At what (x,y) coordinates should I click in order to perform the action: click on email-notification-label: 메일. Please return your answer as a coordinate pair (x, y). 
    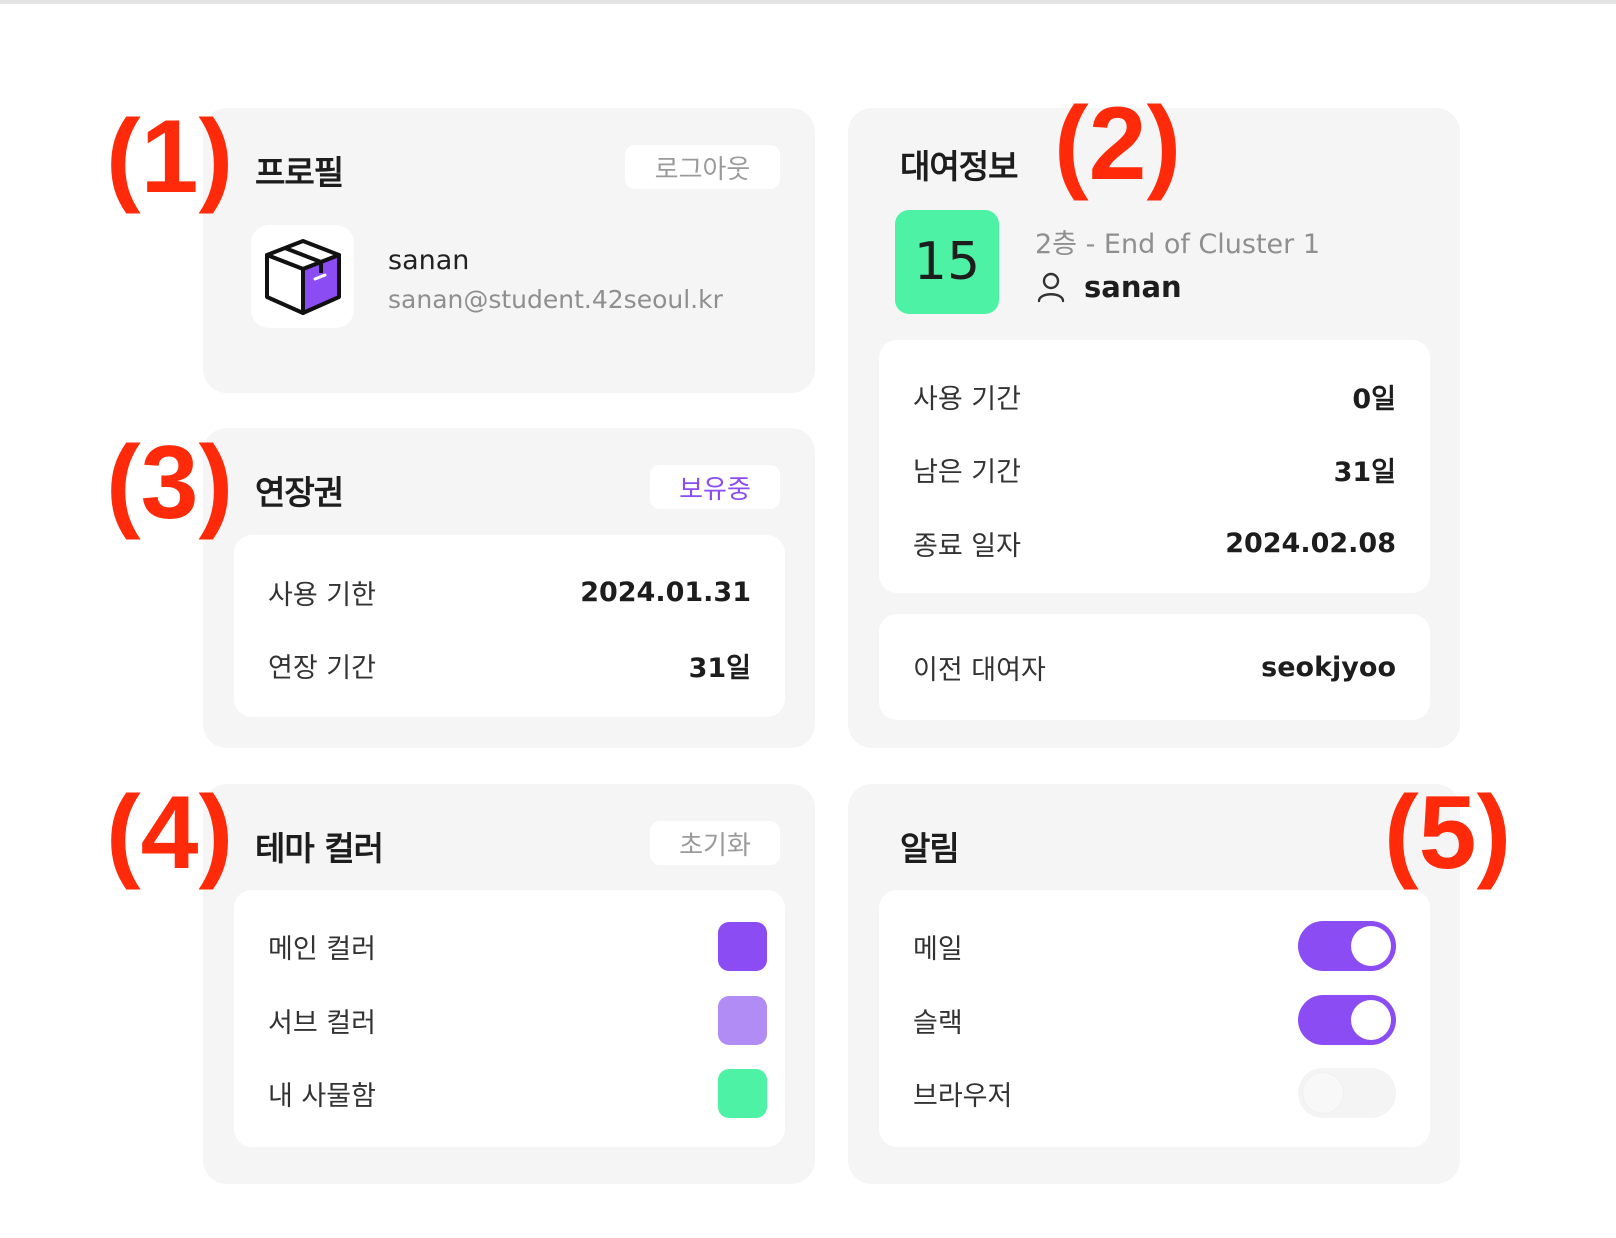
    Looking at the image, I should click on (938, 949).